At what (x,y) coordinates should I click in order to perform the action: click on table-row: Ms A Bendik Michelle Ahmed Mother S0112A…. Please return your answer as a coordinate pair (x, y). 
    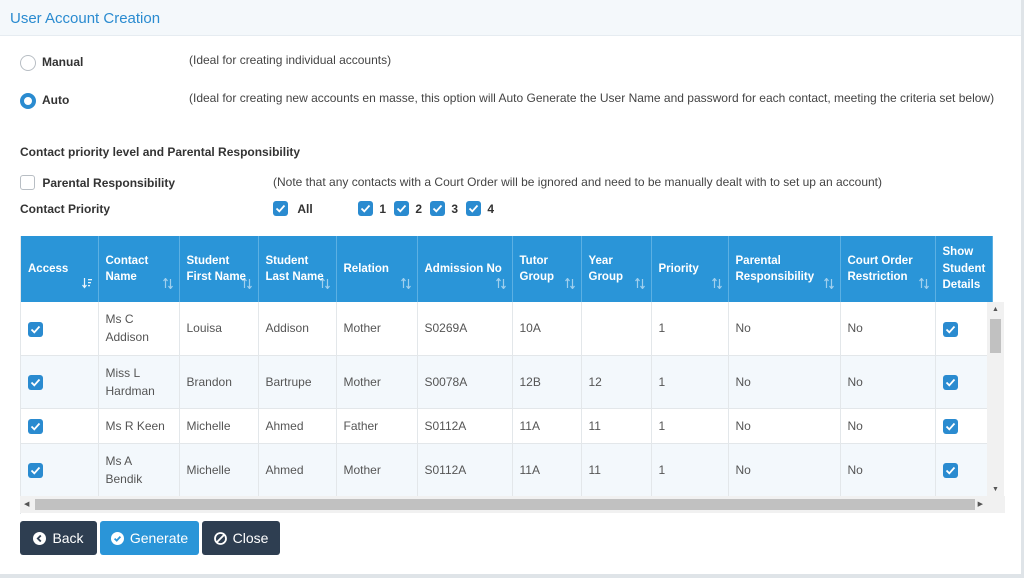
    Looking at the image, I should click on (507, 470).